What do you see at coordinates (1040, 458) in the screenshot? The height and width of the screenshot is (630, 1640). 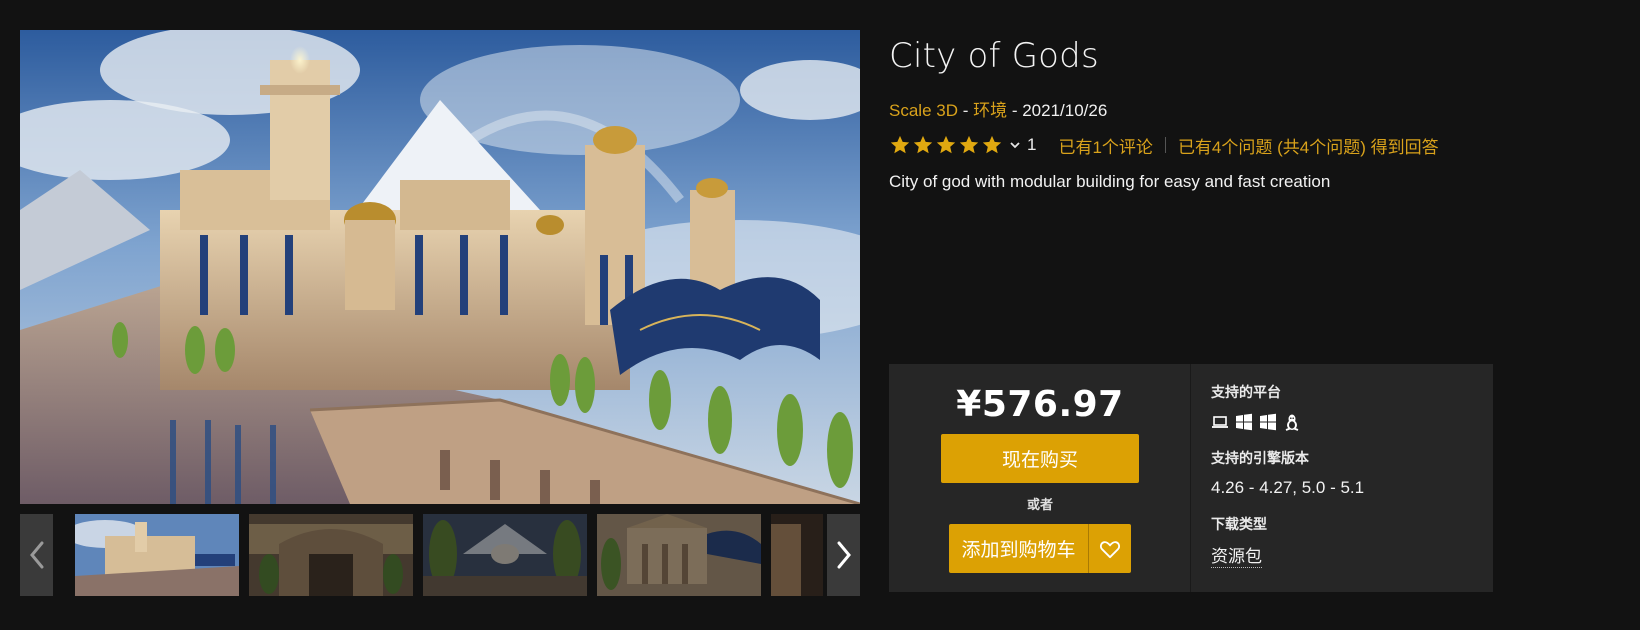 I see `buy-now-button: 现在购买` at bounding box center [1040, 458].